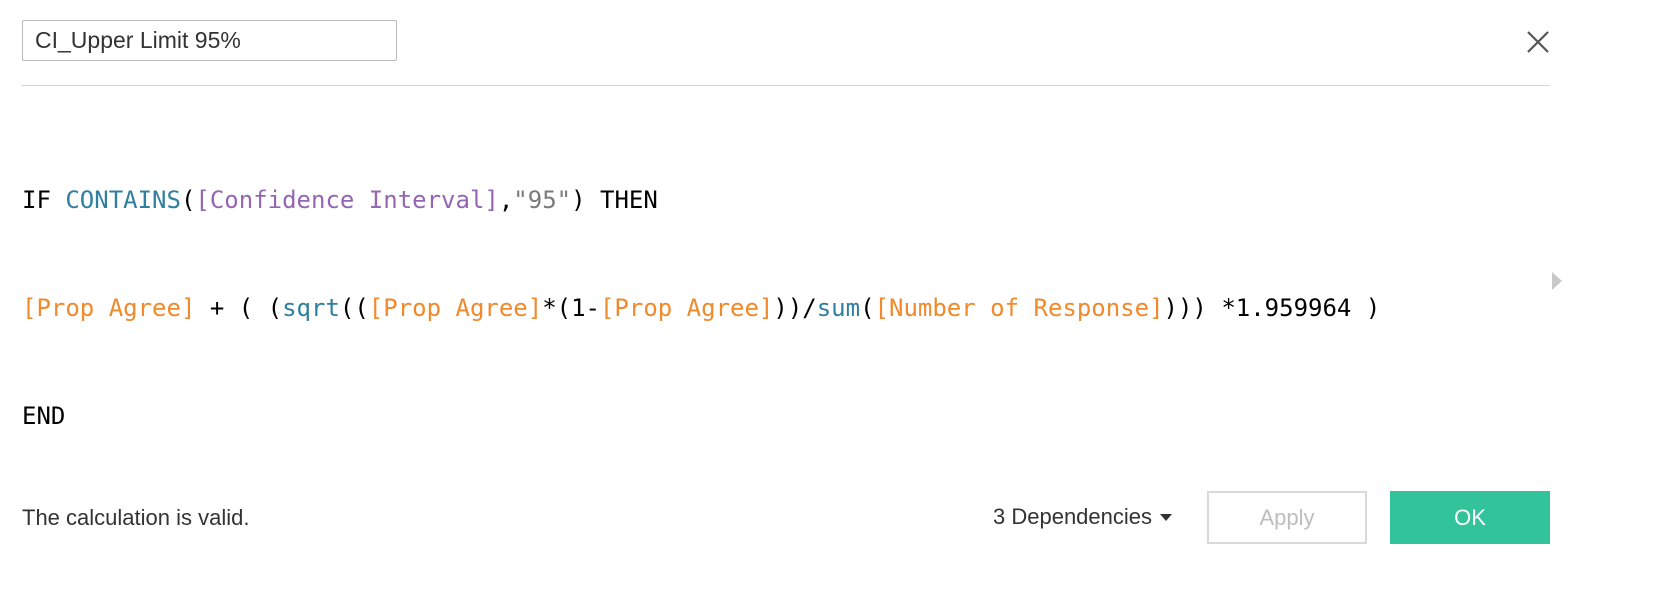 Image resolution: width=1660 pixels, height=600 pixels. Describe the element at coordinates (838, 308) in the screenshot. I see `formula-token: sum` at that location.